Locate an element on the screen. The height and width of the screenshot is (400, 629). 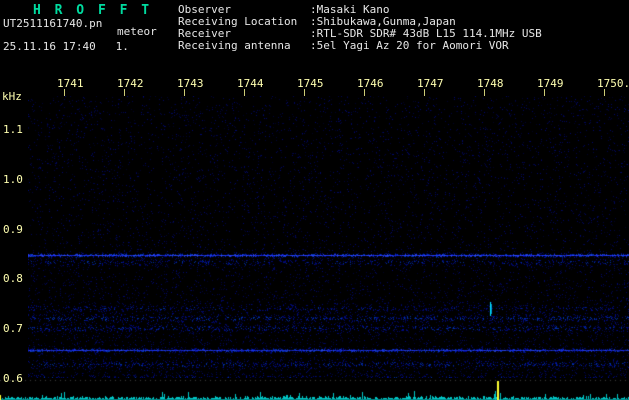
freq-tick-label: 1.1 is located at coordinates (13, 129).